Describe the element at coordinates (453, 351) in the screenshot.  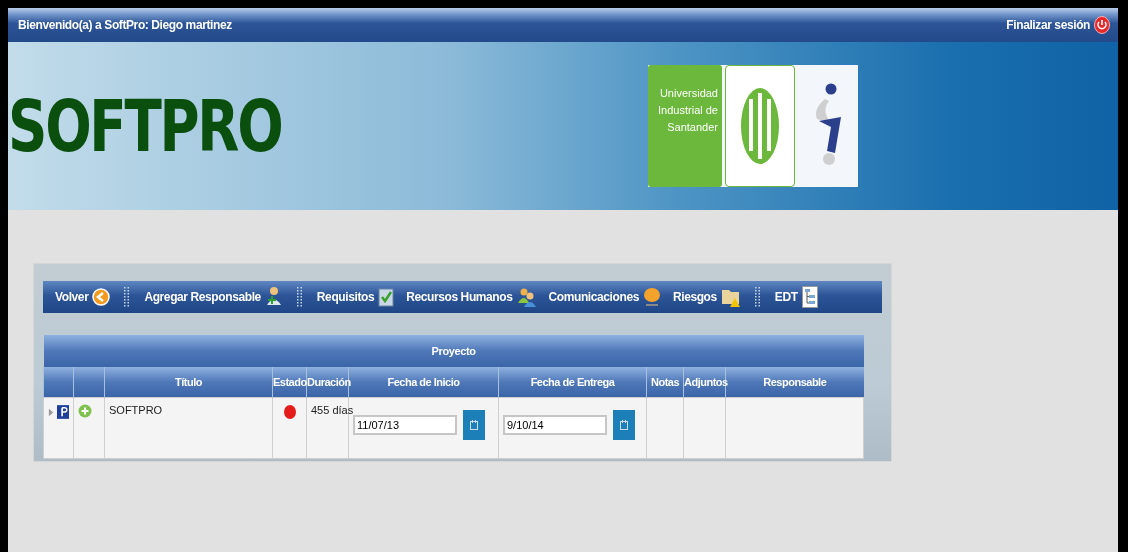
I see `table-title: Proyecto` at that location.